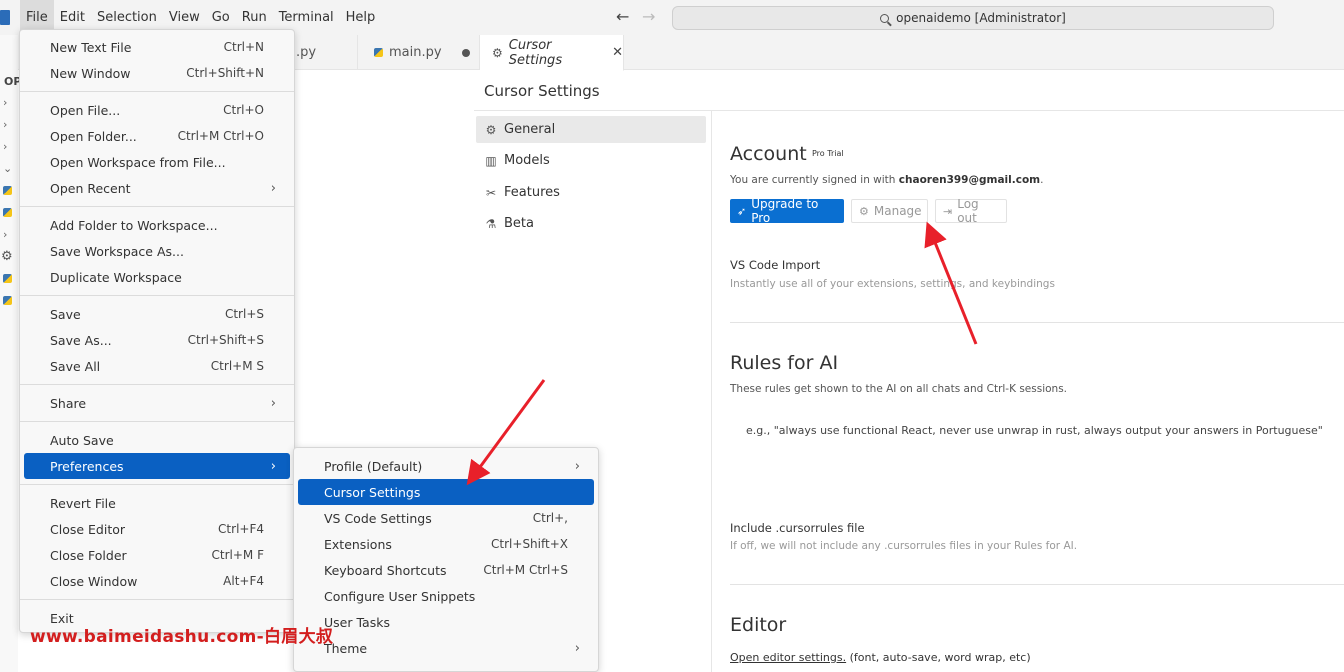  Describe the element at coordinates (787, 211) in the screenshot. I see `upgrade-to-pro-button: ➶ Upgrade to Pro` at that location.